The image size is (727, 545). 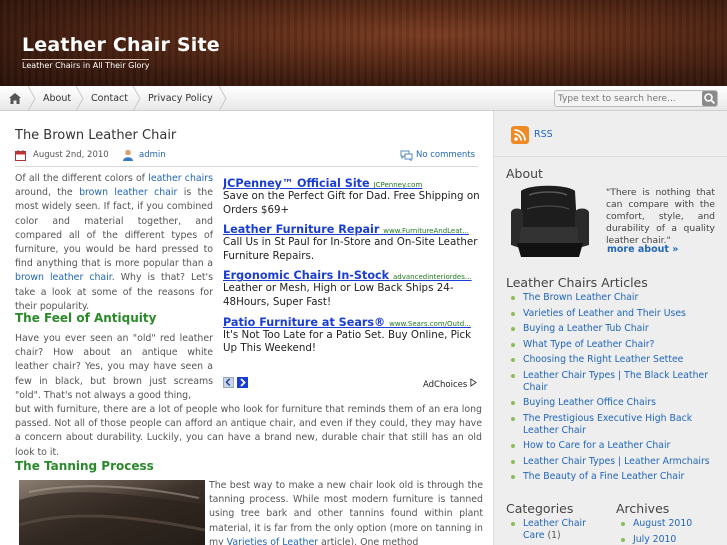 What do you see at coordinates (667, 531) in the screenshot?
I see `archives-list: August 2010 July 2010` at bounding box center [667, 531].